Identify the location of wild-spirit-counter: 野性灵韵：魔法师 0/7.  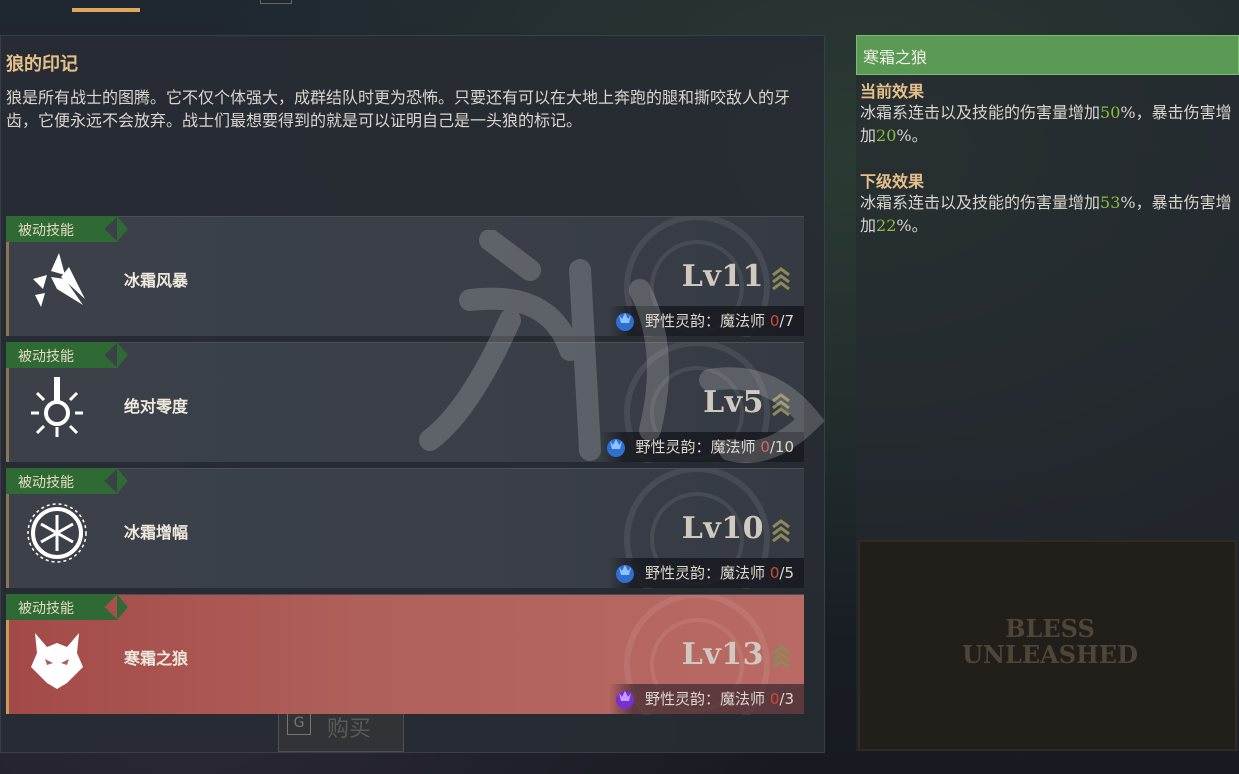
(706, 321).